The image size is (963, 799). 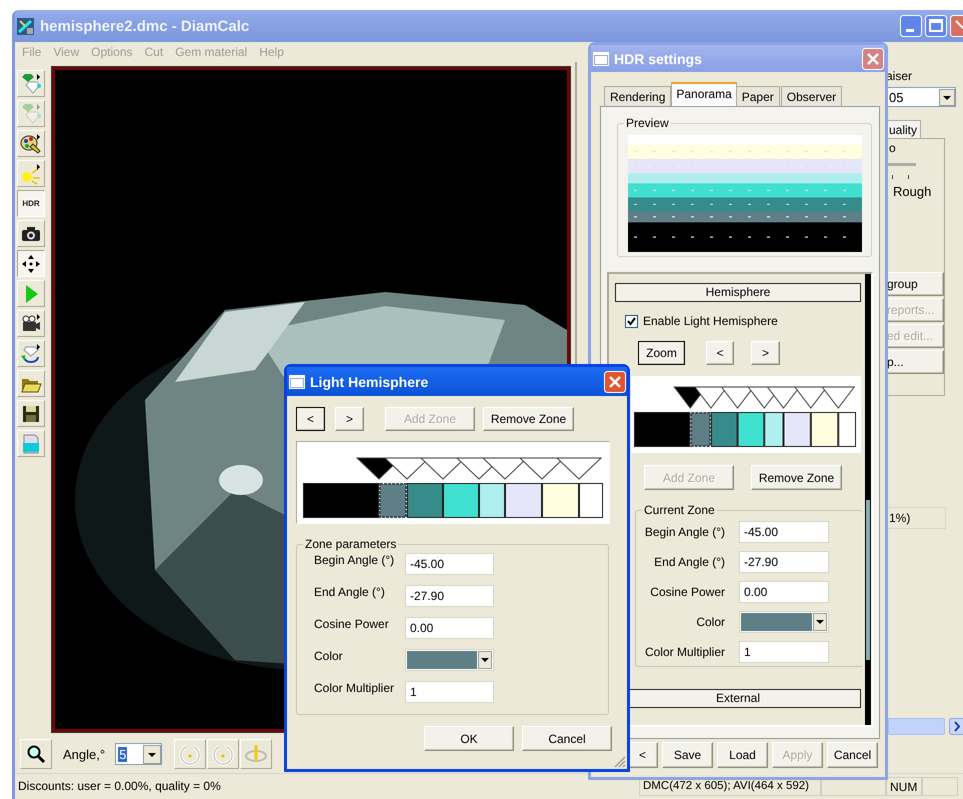 I want to click on scroll-right-icon, so click(x=956, y=726).